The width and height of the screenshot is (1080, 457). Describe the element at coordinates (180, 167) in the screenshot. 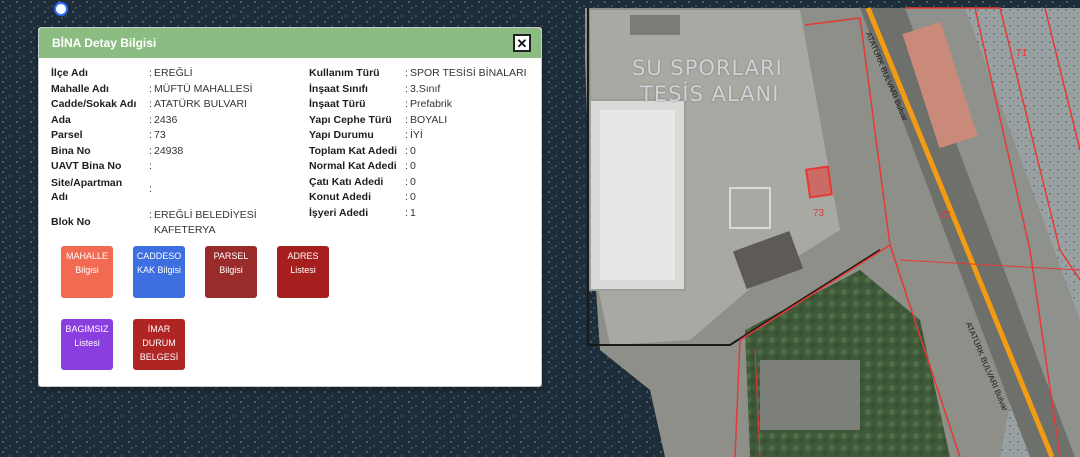

I see `info-row: UAVT Bina No:` at that location.